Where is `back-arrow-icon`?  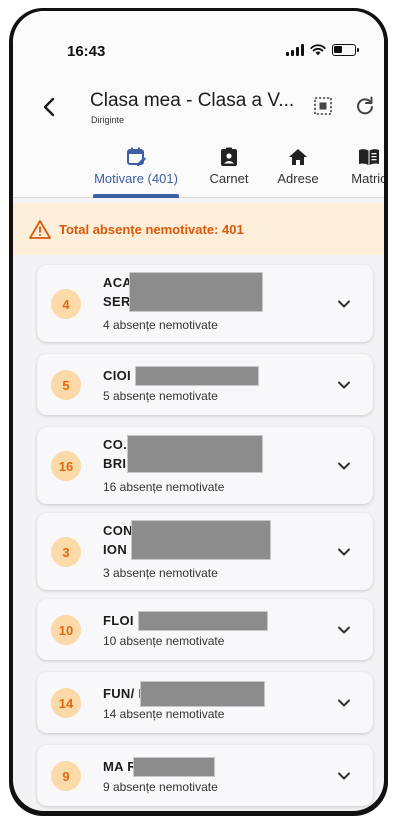 back-arrow-icon is located at coordinates (49, 107).